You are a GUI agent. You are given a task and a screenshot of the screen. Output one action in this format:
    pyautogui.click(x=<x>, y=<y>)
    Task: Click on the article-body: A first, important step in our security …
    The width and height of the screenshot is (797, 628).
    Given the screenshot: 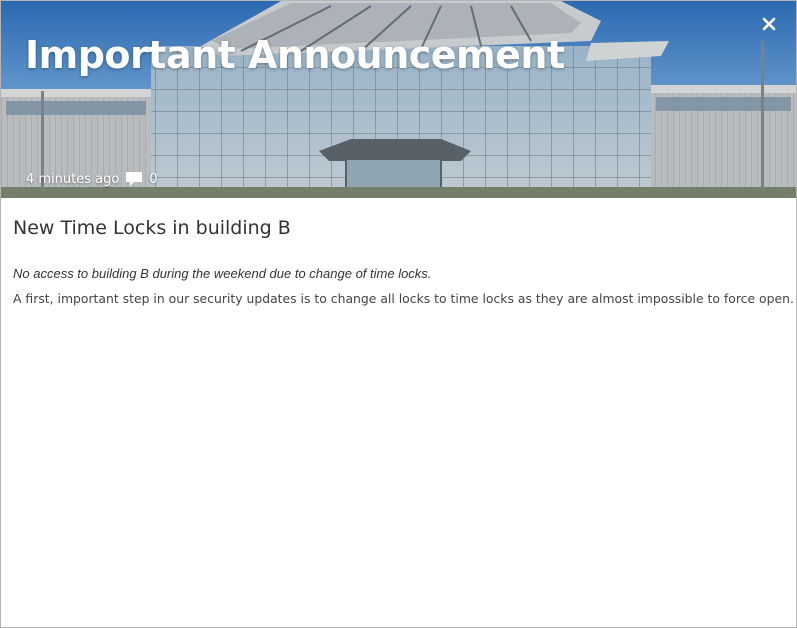 What is the action you would take?
    pyautogui.click(x=403, y=298)
    